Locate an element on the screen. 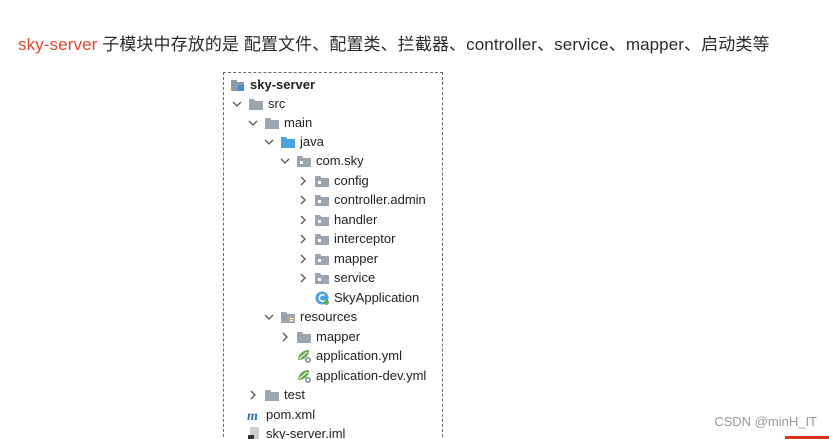 Image resolution: width=829 pixels, height=439 pixels. tree-node-src: src is located at coordinates (257, 103).